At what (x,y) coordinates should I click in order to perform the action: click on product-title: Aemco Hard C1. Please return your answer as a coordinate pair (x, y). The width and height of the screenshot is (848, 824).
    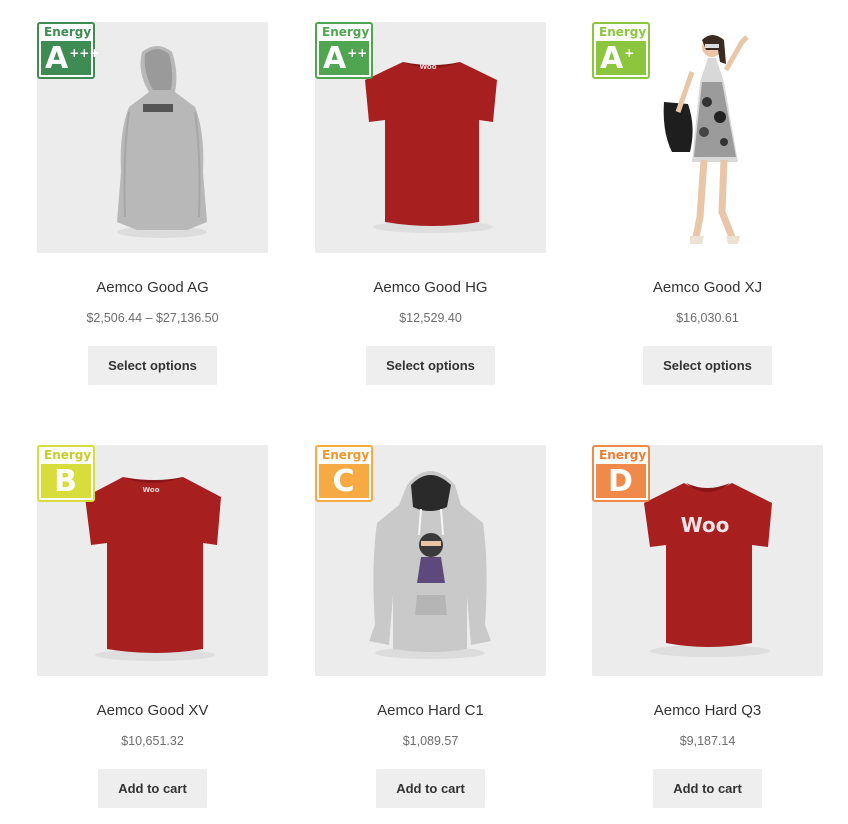
    Looking at the image, I should click on (430, 711).